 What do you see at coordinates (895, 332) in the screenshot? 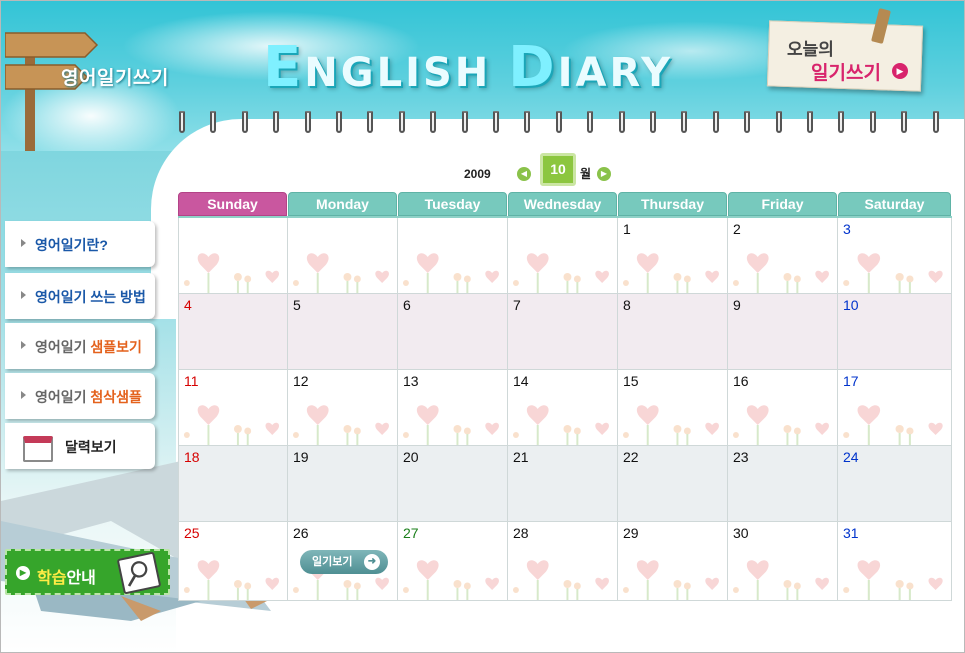
I see `calendar-day-cell: 10` at bounding box center [895, 332].